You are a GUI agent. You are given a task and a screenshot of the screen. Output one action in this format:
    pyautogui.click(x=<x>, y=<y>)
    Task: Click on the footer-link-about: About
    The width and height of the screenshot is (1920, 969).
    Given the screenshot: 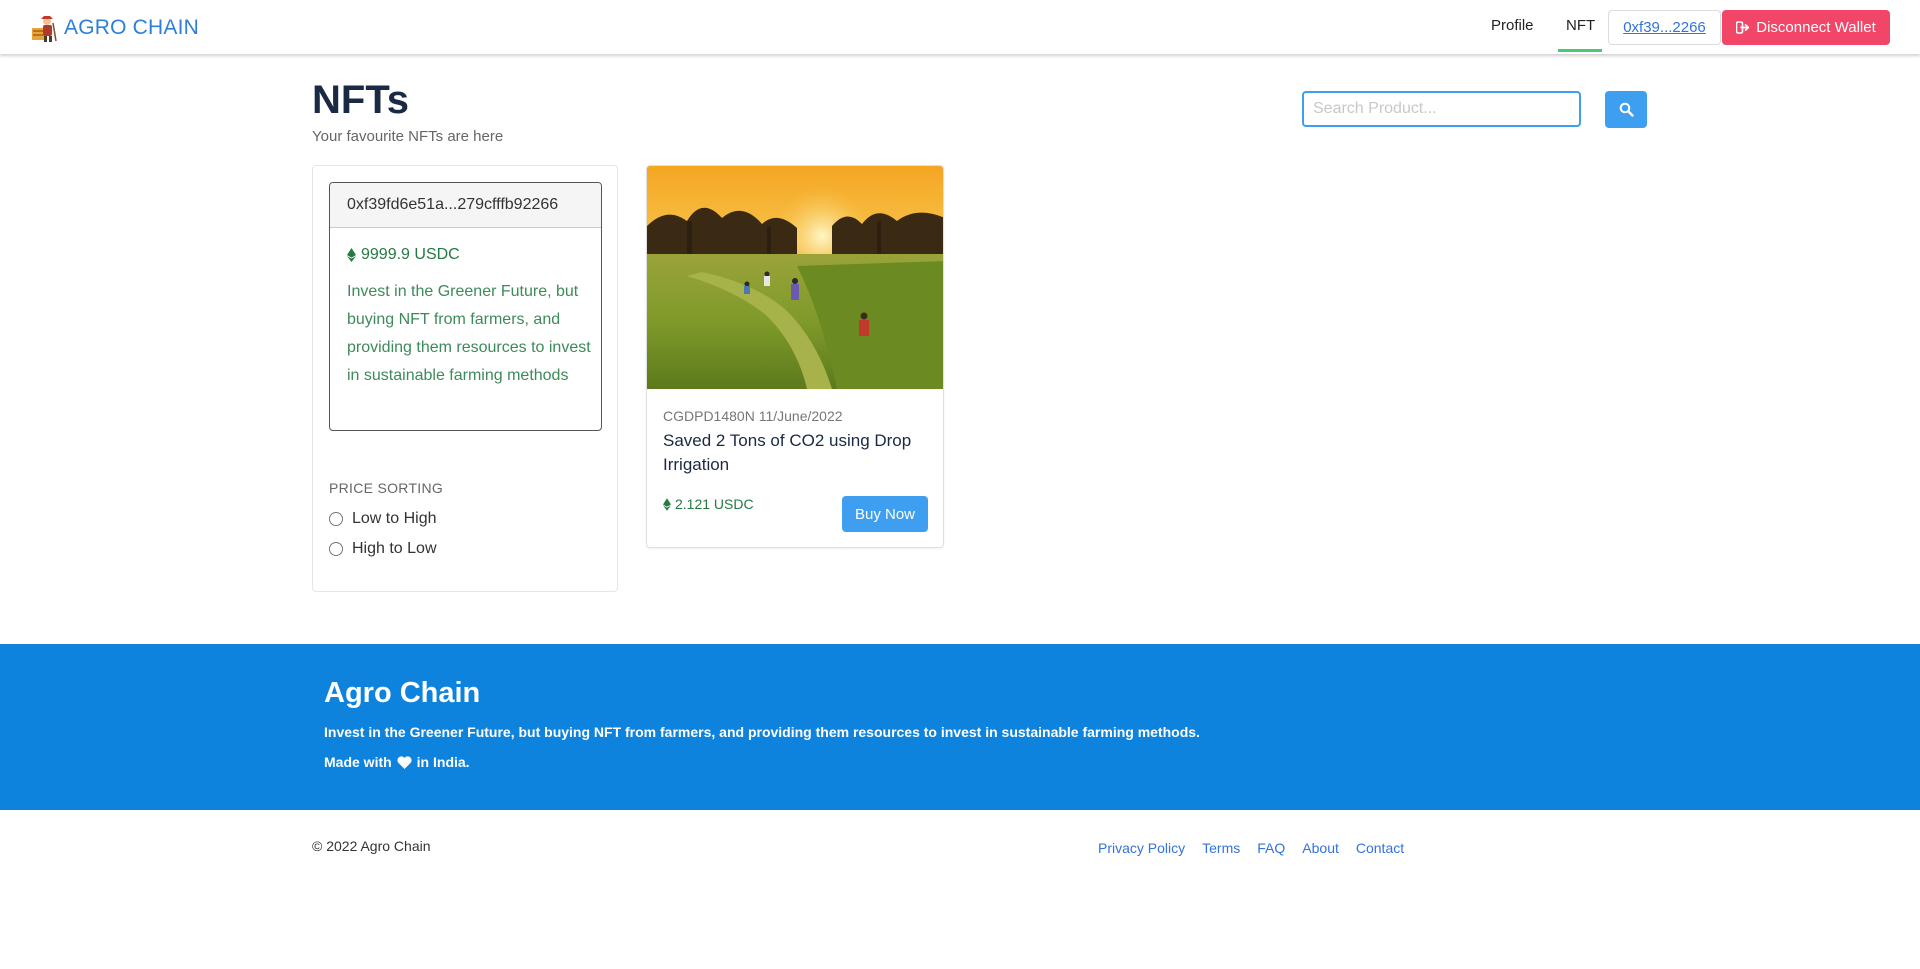 What is the action you would take?
    pyautogui.click(x=1320, y=848)
    